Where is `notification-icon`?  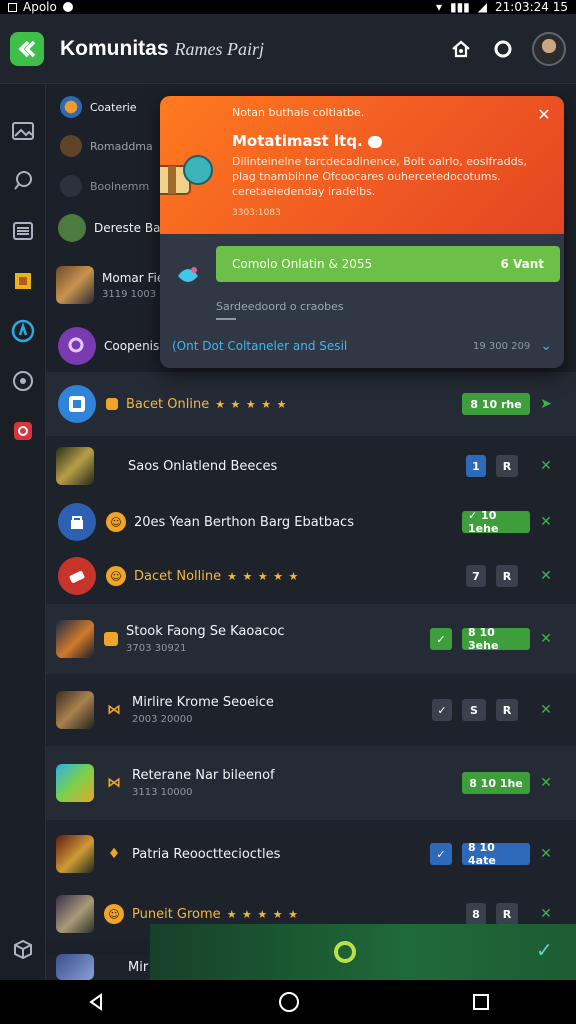
notification-icon is located at coordinates (12, 7).